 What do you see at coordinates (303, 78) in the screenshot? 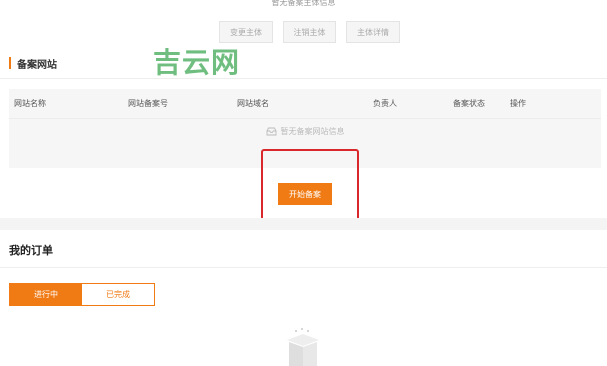
I see `section-divider` at bounding box center [303, 78].